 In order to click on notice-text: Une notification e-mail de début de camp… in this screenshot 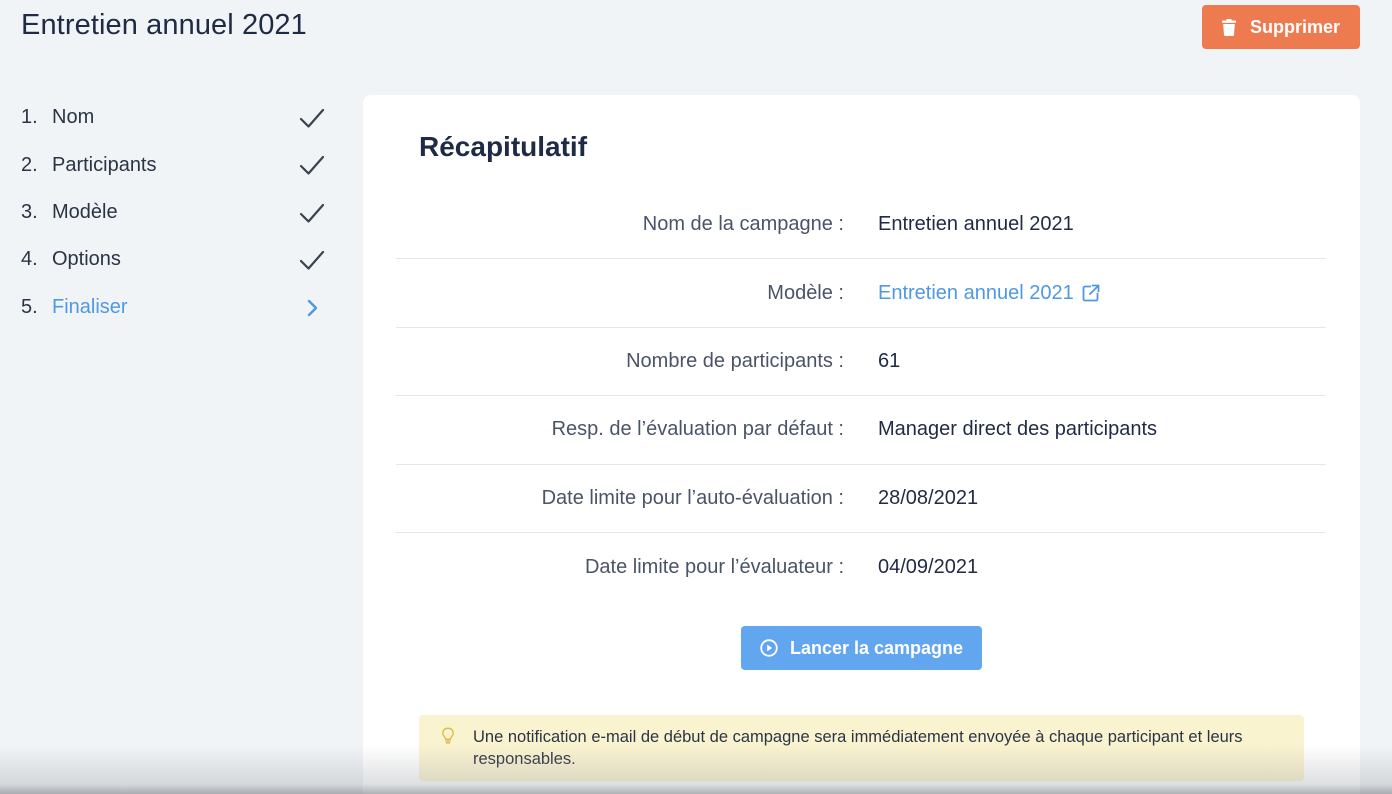, I will do `click(858, 748)`.